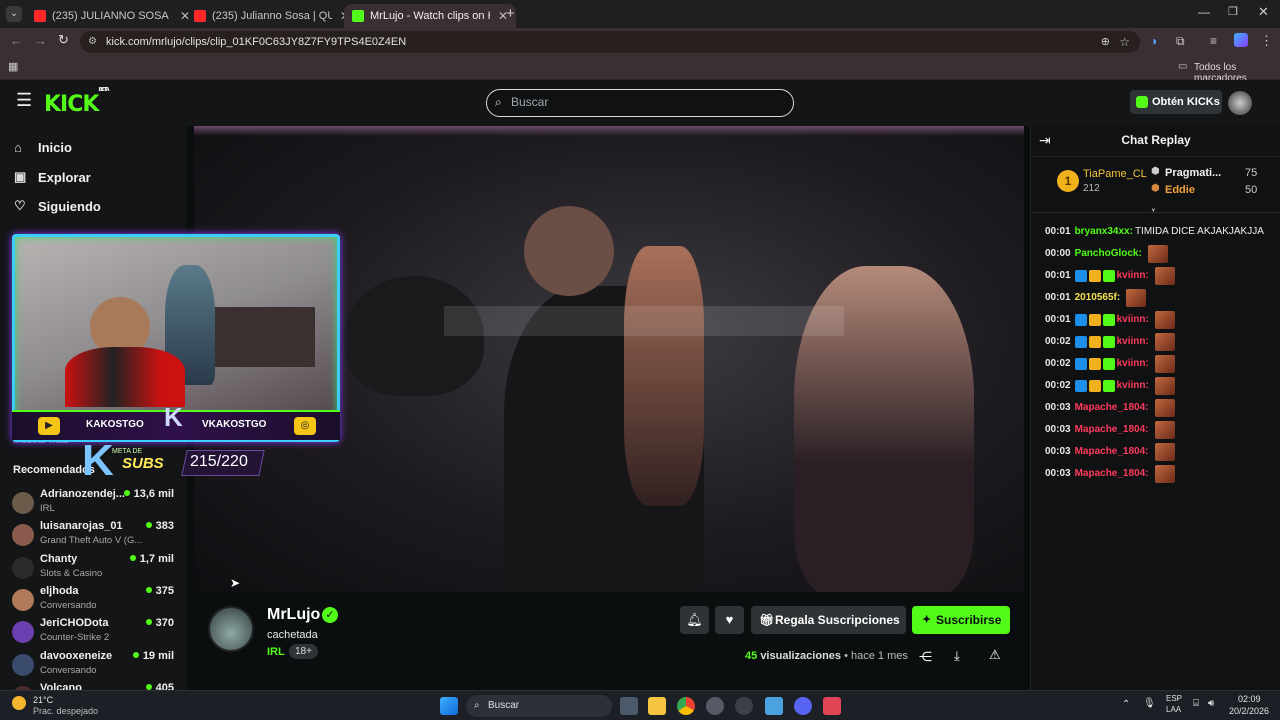  What do you see at coordinates (14, 14) in the screenshot?
I see `tab-search-button: ⌄` at bounding box center [14, 14].